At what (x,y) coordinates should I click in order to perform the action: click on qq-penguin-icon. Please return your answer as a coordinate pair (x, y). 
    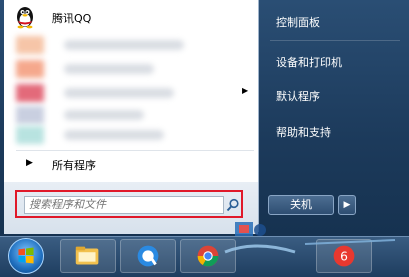
    Looking at the image, I should click on (25, 18).